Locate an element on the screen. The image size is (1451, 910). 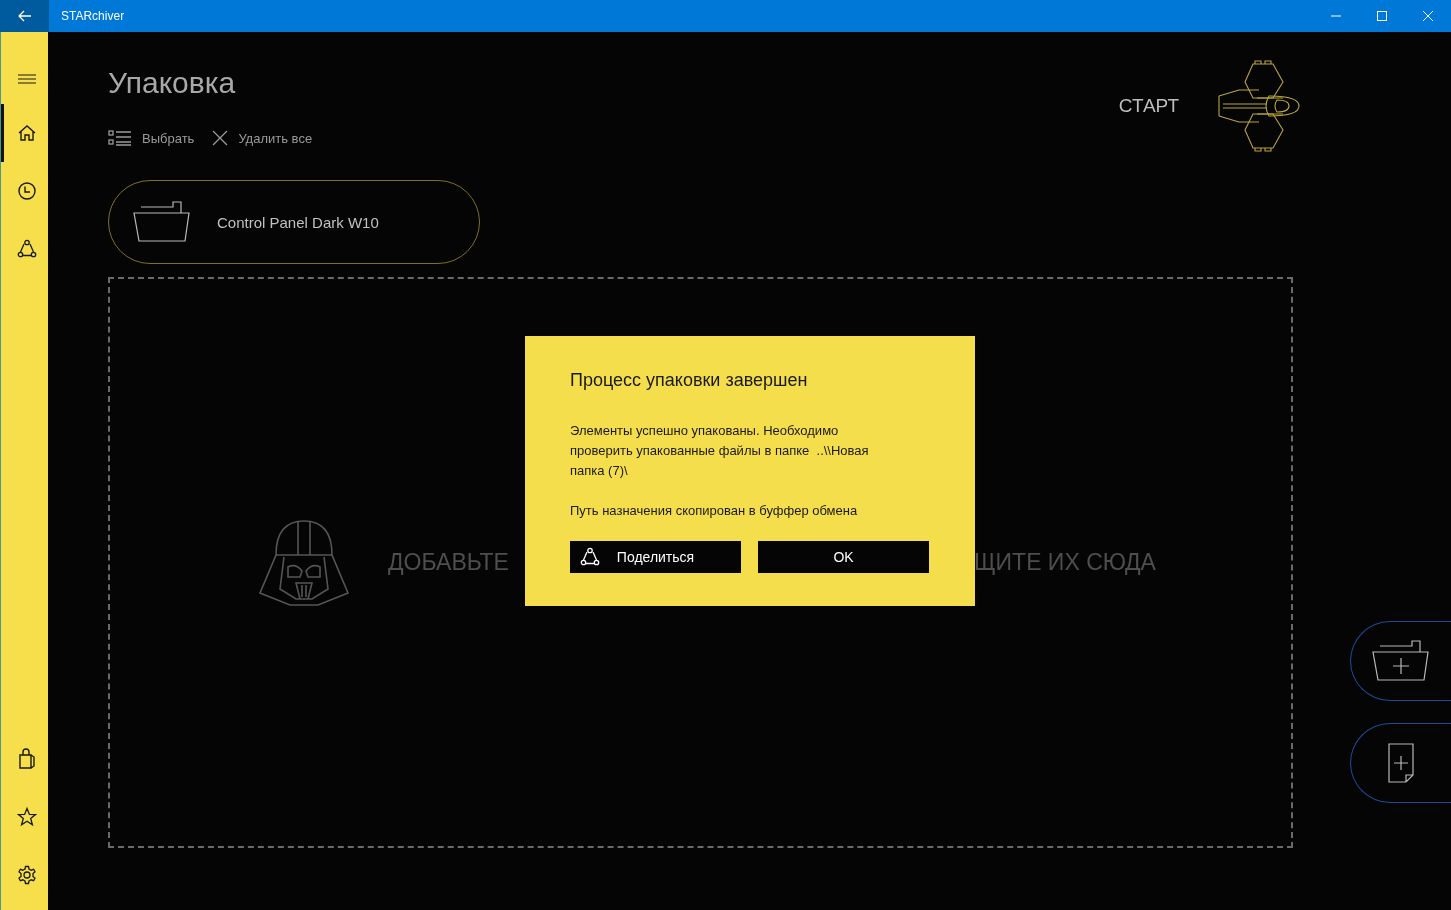
ok-button: OK is located at coordinates (843, 557).